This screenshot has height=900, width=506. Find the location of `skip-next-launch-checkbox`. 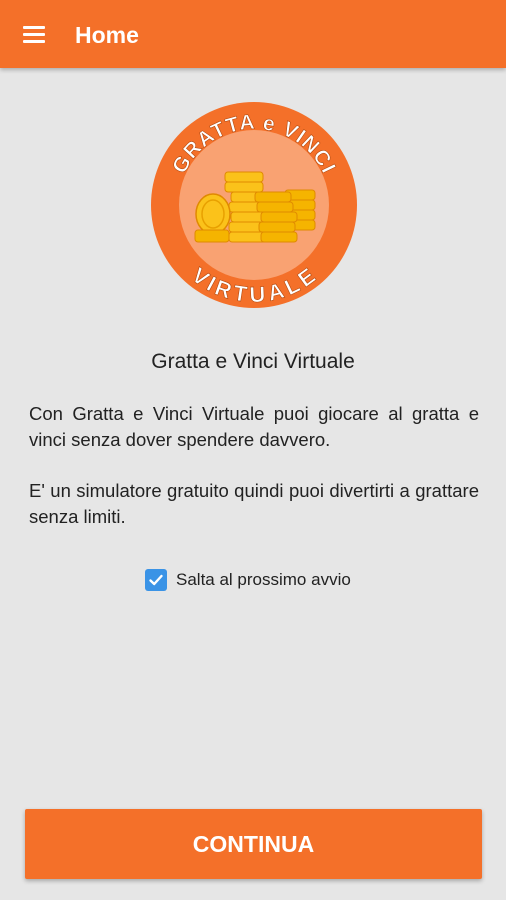

skip-next-launch-checkbox is located at coordinates (156, 580).